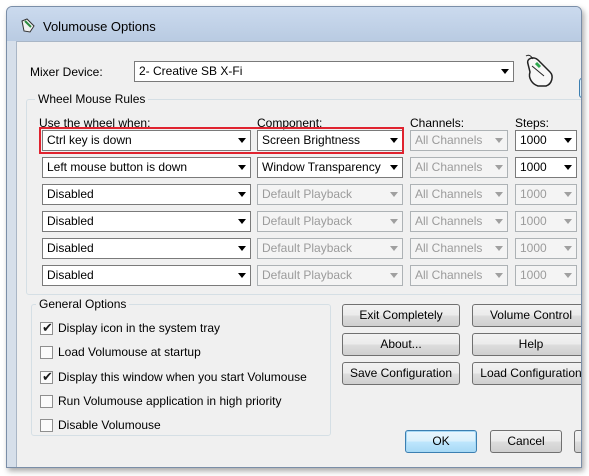 The width and height of the screenshot is (589, 476). Describe the element at coordinates (70, 194) in the screenshot. I see `rule-3-condition-value: Disabled` at that location.